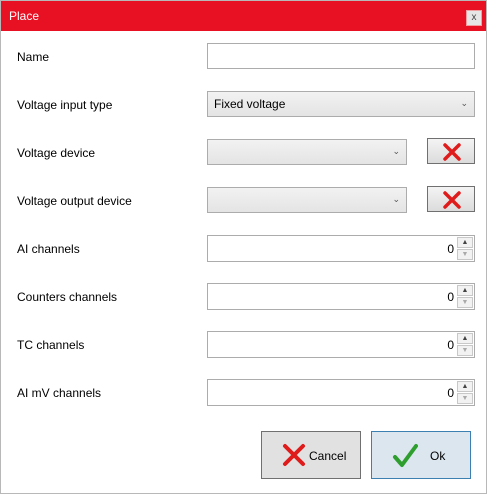  What do you see at coordinates (341, 296) in the screenshot?
I see `counters-channels-spinner: 0 ▲ ▼` at bounding box center [341, 296].